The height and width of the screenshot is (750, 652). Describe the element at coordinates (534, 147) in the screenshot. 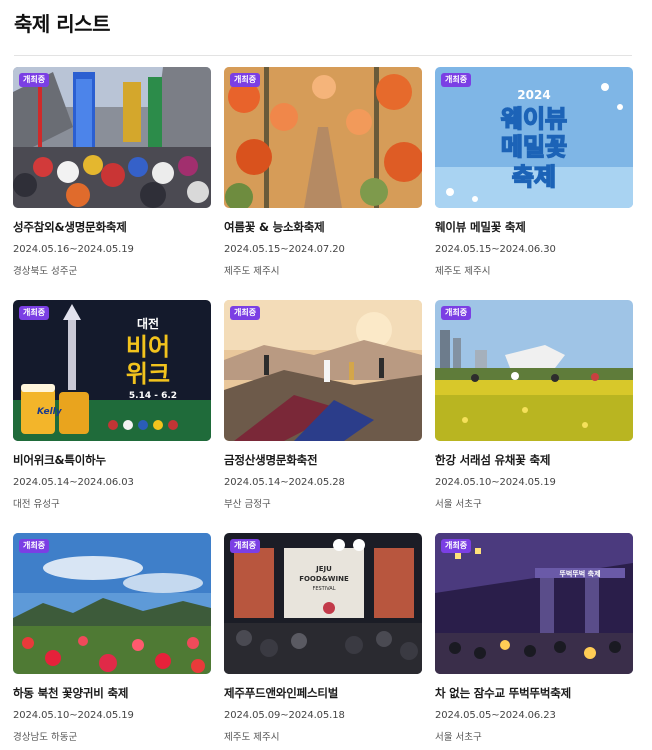

I see `poster-line: 메밀꽃` at that location.